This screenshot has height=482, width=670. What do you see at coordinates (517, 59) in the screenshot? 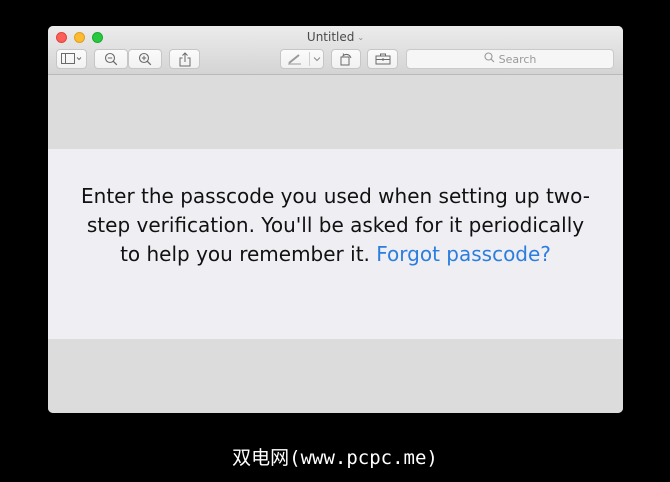
I see `search-placeholder: Search` at bounding box center [517, 59].